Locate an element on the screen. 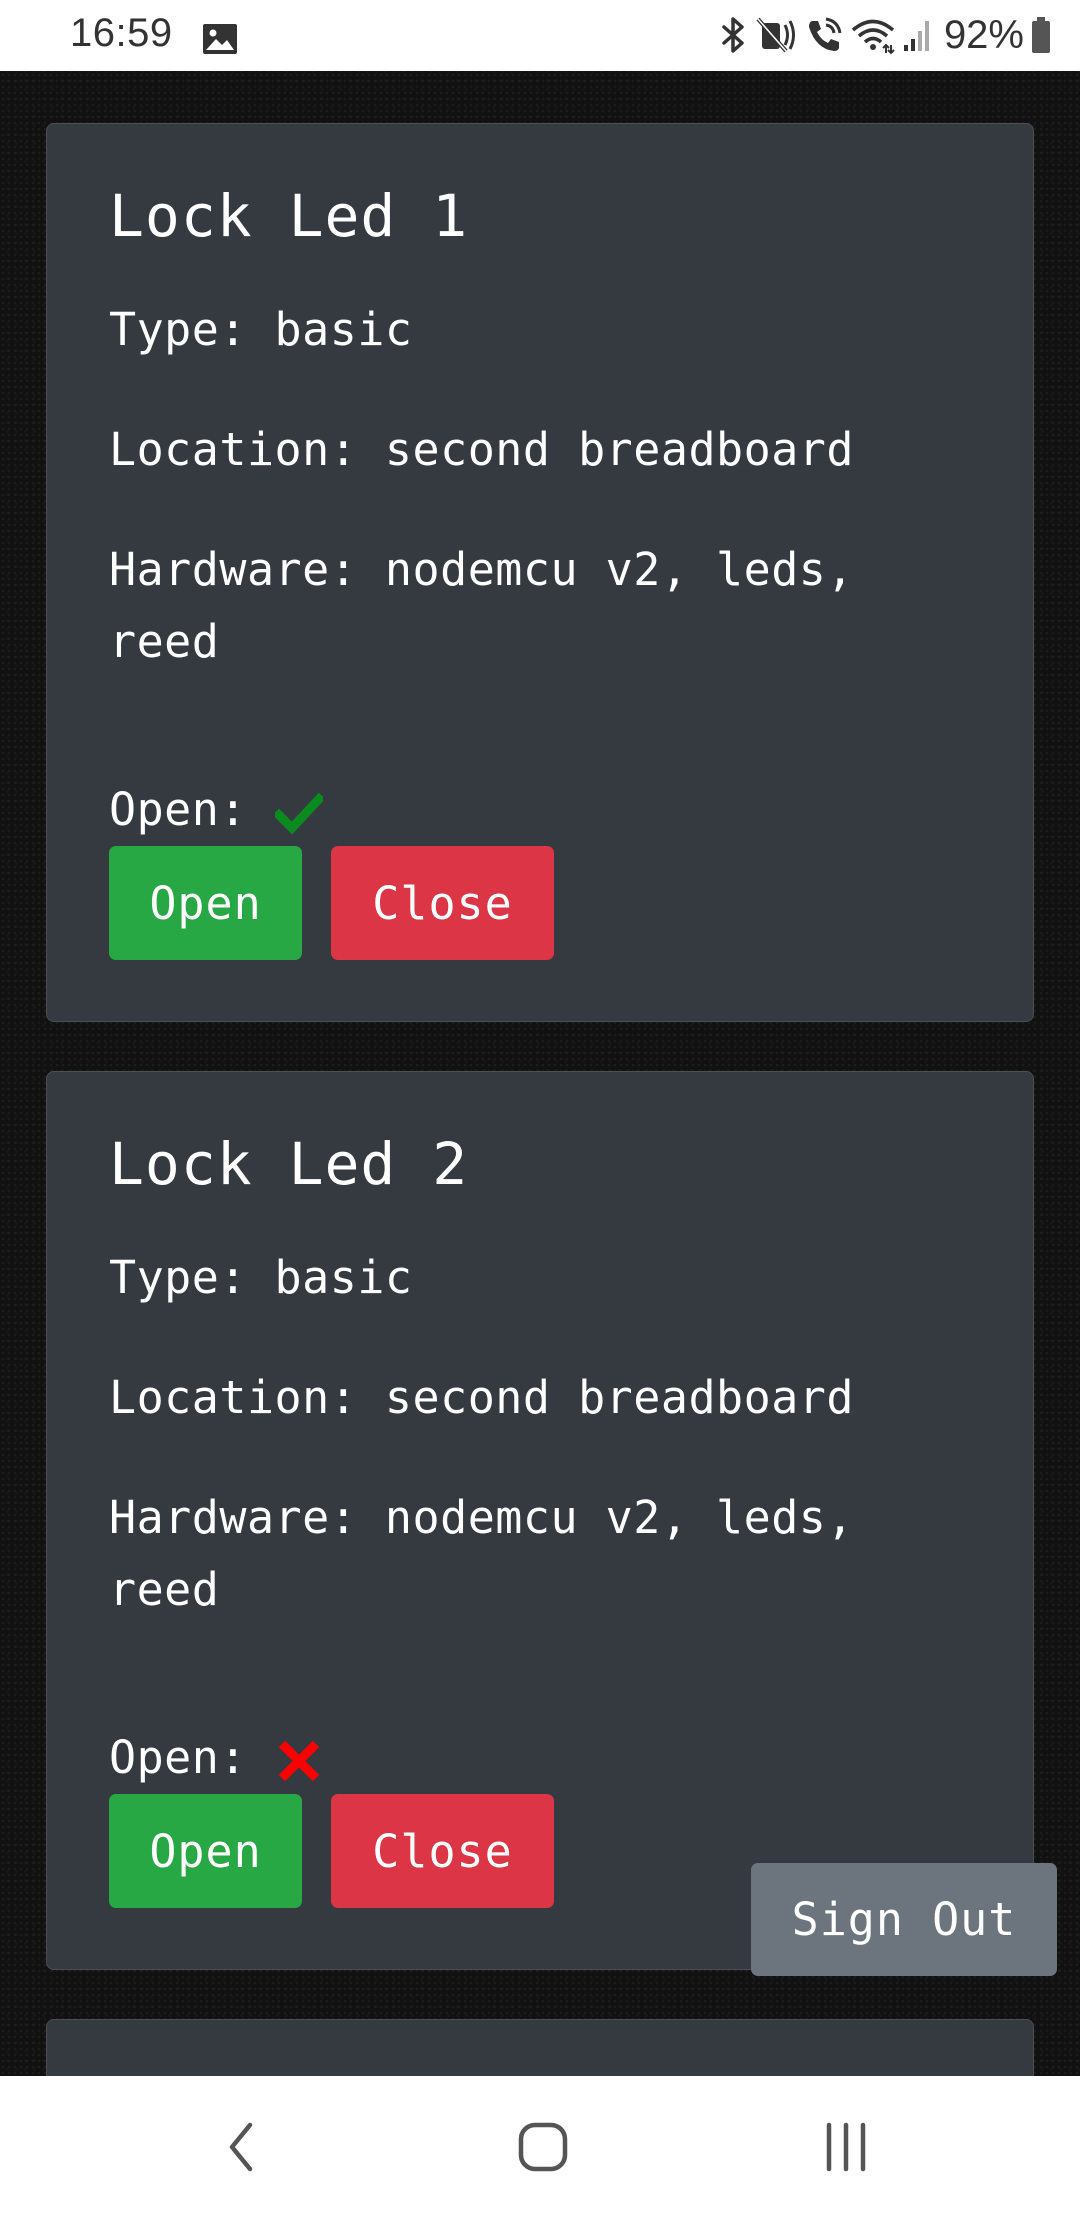 The image size is (1080, 2220). check-icon is located at coordinates (299, 810).